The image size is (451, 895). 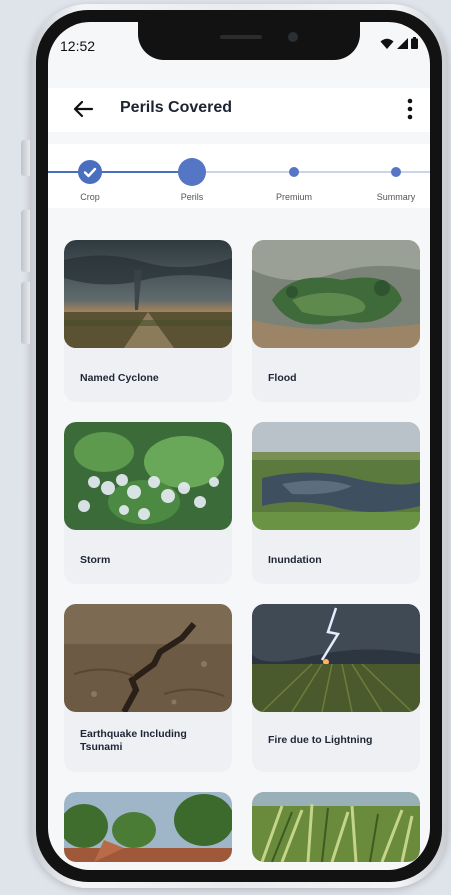 What do you see at coordinates (78, 46) in the screenshot?
I see `status-time: 12:52` at bounding box center [78, 46].